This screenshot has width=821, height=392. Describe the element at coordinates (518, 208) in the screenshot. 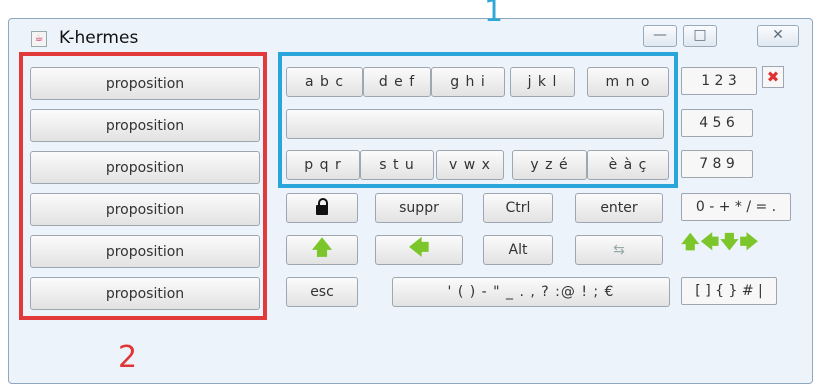

I see `ctrl-key: Ctrl` at that location.